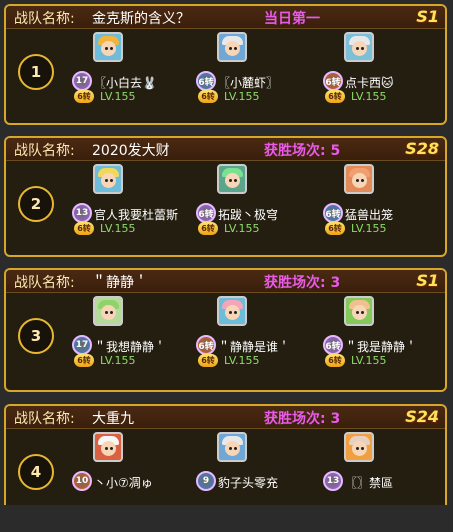  Describe the element at coordinates (206, 481) in the screenshot. I see `rank-badge-icon: 9` at that location.